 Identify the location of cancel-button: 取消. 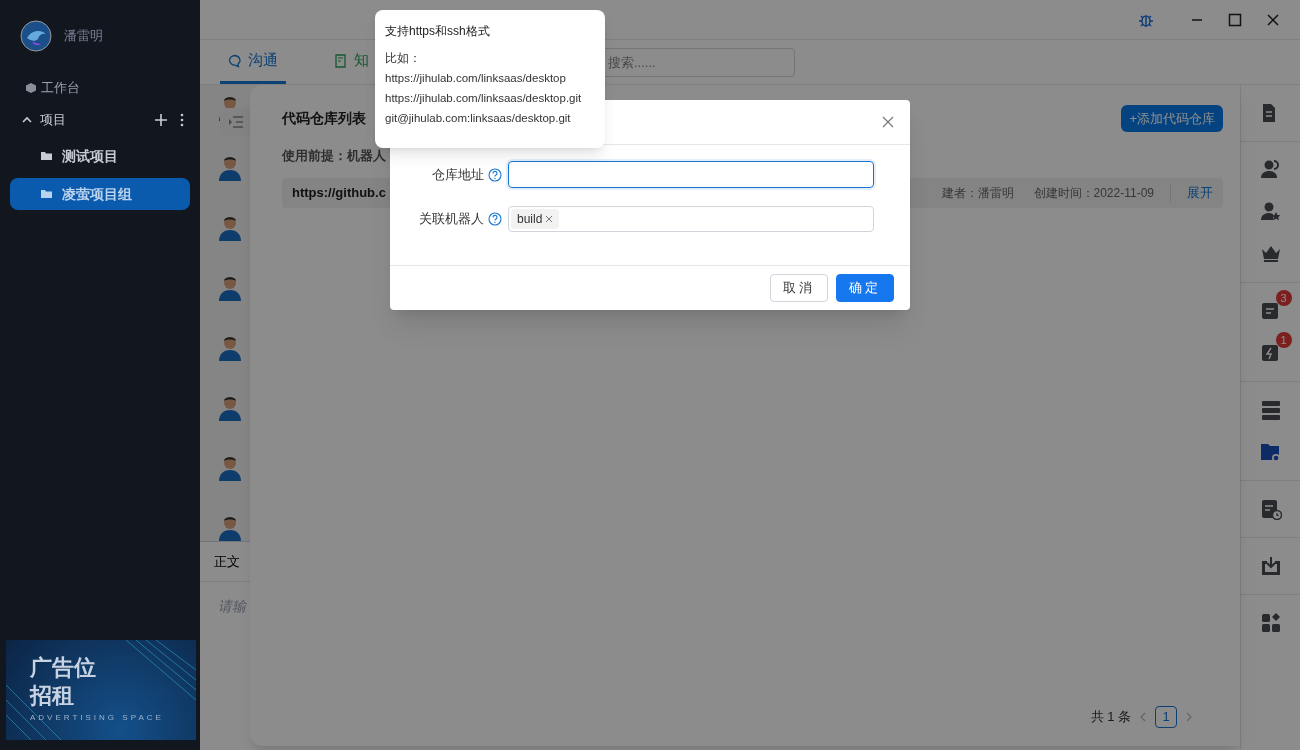
(799, 288).